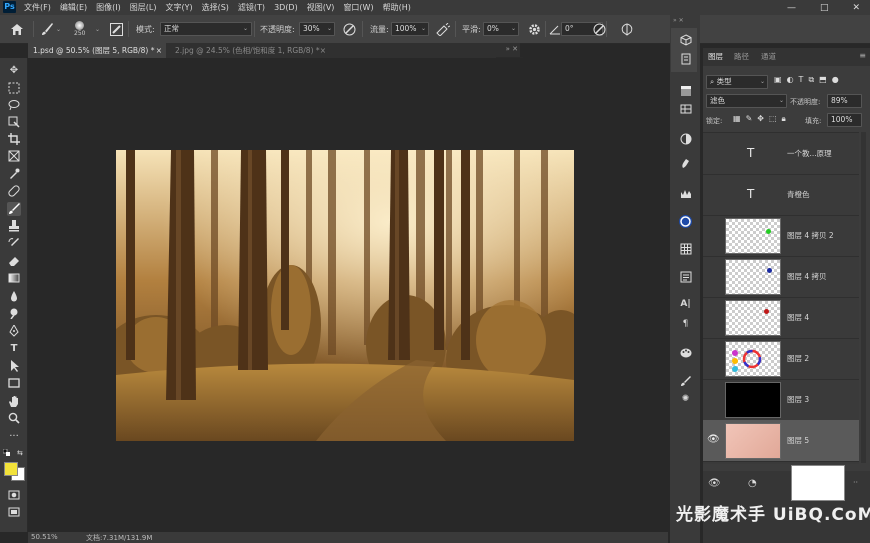 The width and height of the screenshot is (870, 543). I want to click on frame-tool-icon, so click(14, 157).